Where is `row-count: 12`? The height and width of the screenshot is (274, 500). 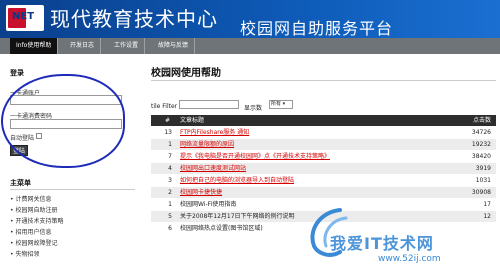 row-count: 12 is located at coordinates (487, 216).